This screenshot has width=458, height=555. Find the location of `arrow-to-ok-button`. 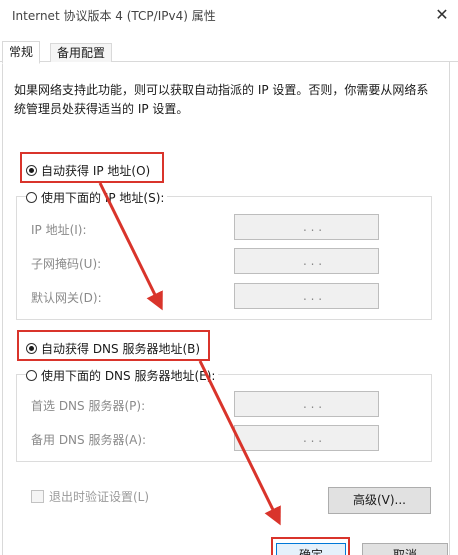

arrow-to-ok-button is located at coordinates (239, 443).